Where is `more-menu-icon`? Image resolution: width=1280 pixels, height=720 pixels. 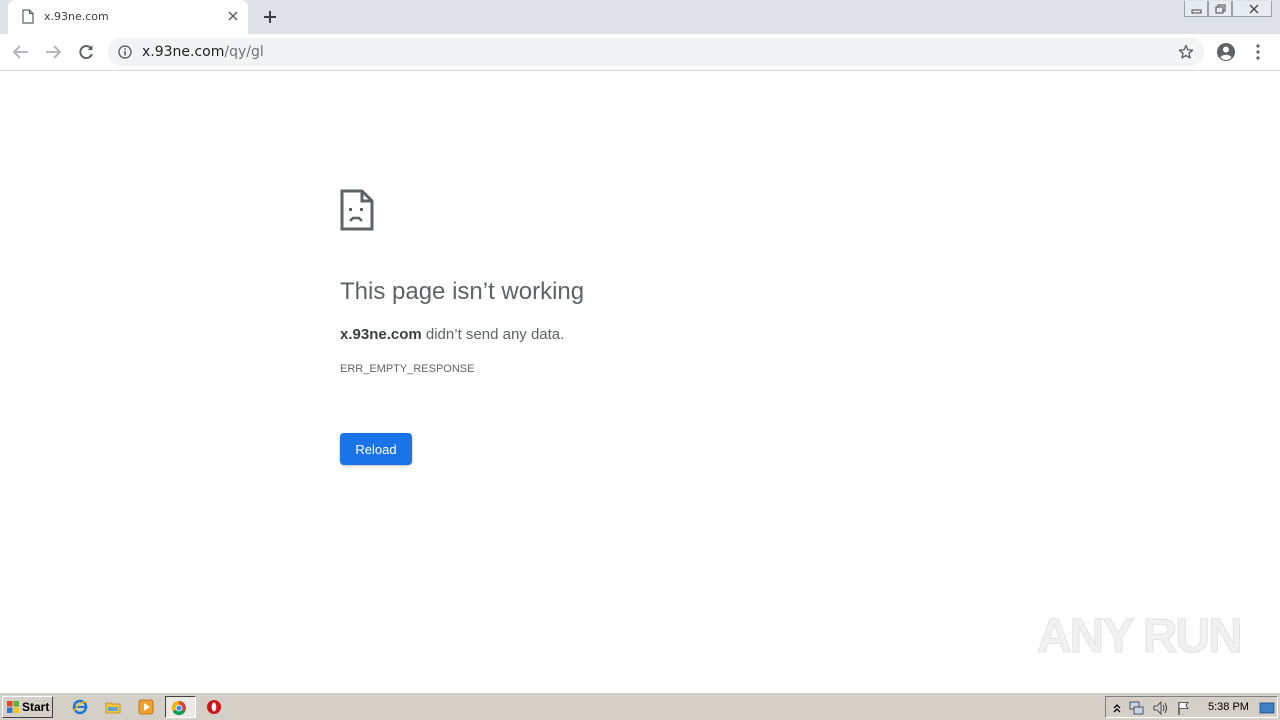 more-menu-icon is located at coordinates (1258, 52).